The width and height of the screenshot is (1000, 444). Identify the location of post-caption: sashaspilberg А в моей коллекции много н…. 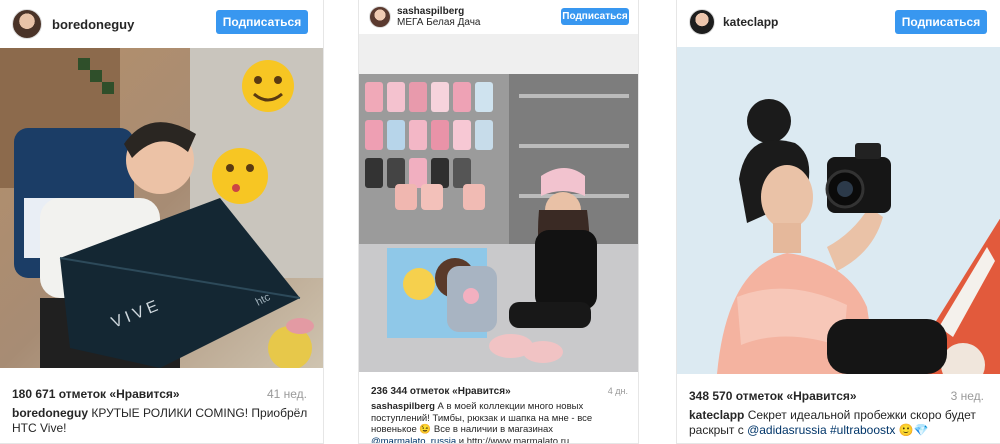
(502, 422).